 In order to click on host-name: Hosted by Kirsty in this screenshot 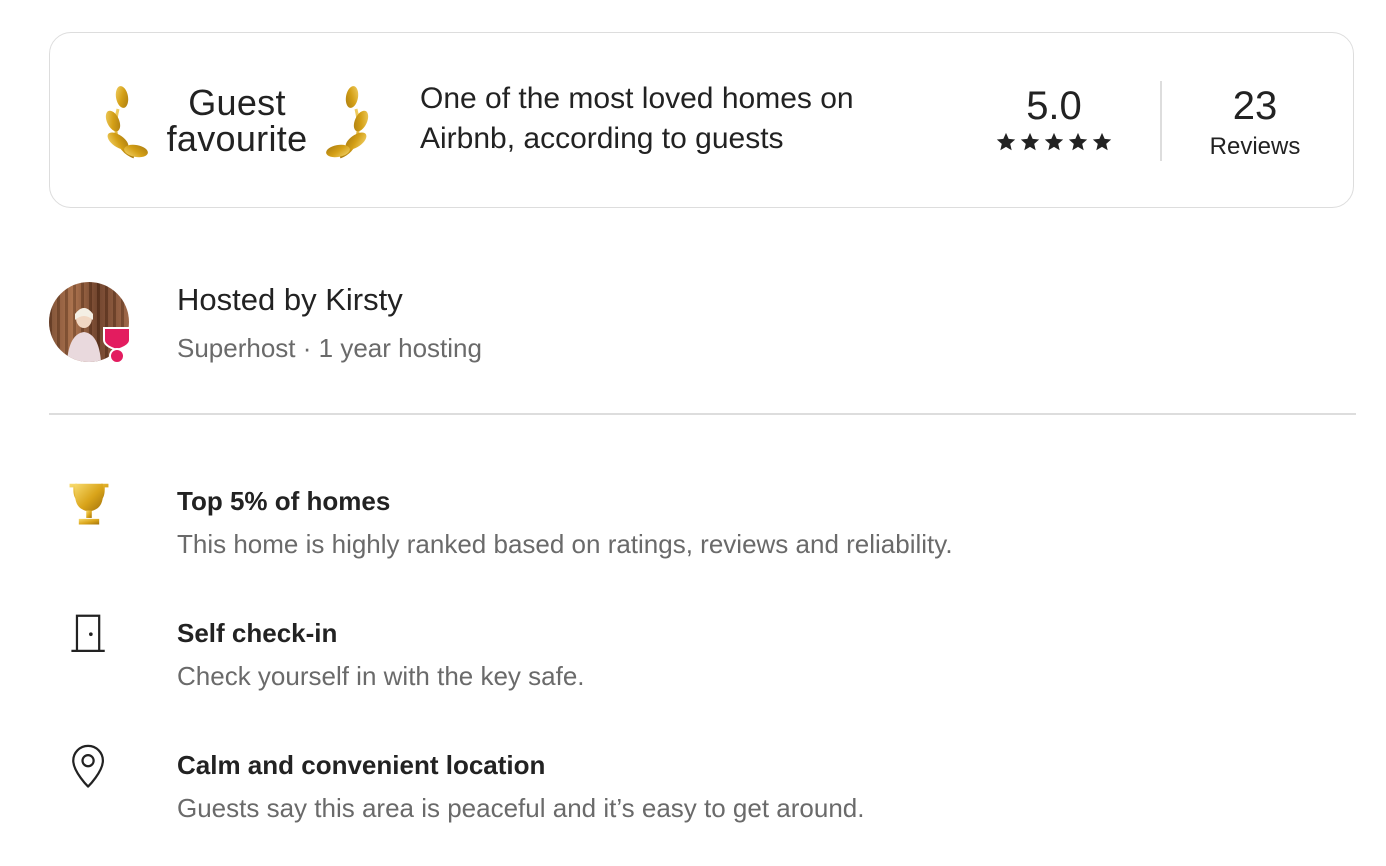, I will do `click(290, 299)`.